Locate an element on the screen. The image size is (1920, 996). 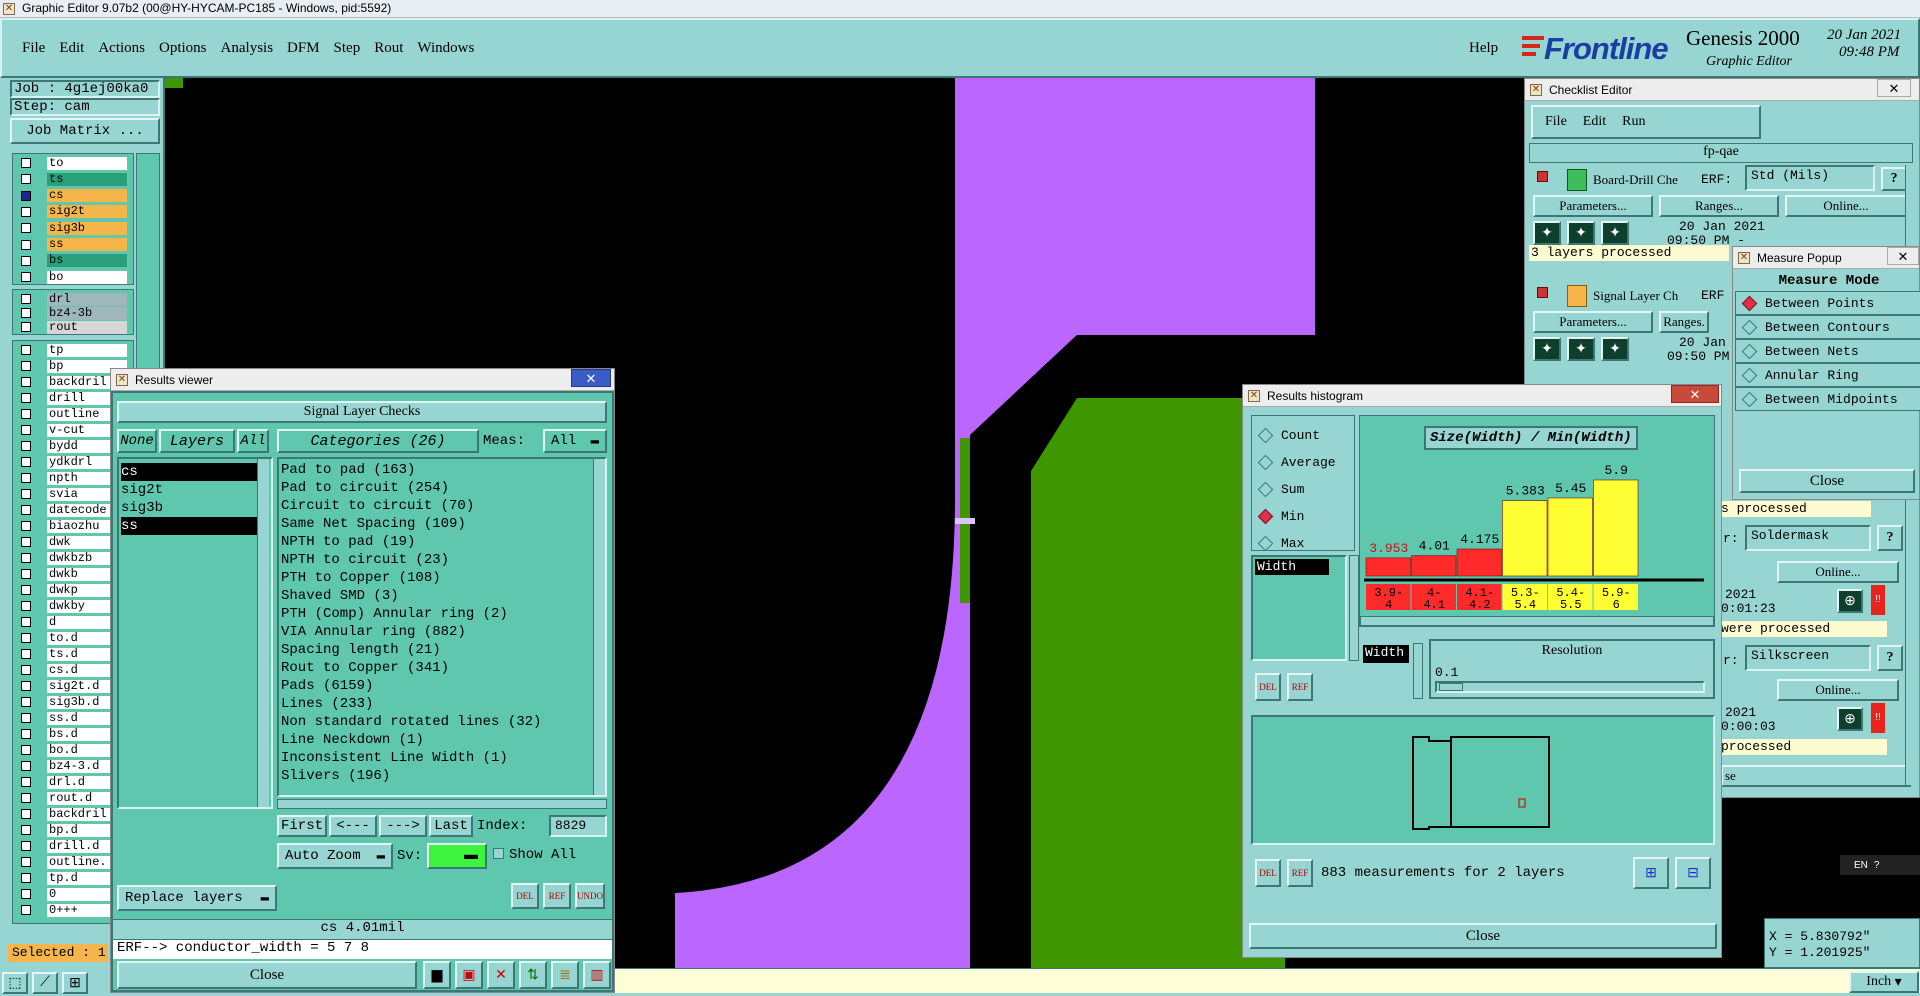
category-item: VIA Annular ring (882) is located at coordinates (437, 632).